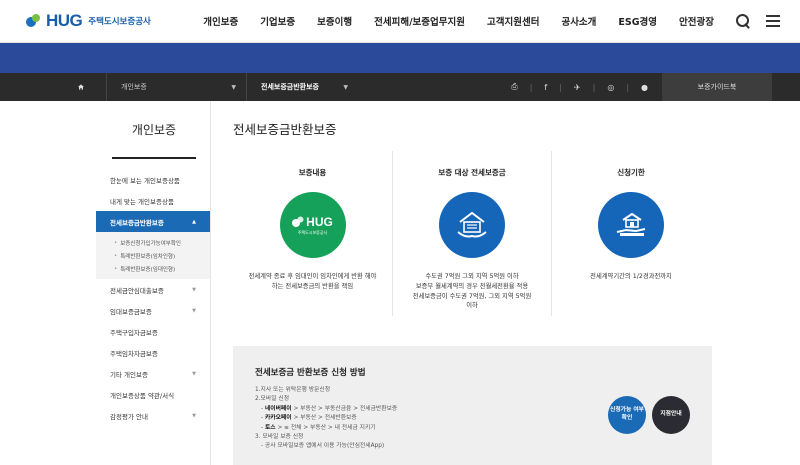 This screenshot has height=465, width=800. I want to click on application-method-title: 전세보증금 반환보증 신청 방법, so click(310, 373).